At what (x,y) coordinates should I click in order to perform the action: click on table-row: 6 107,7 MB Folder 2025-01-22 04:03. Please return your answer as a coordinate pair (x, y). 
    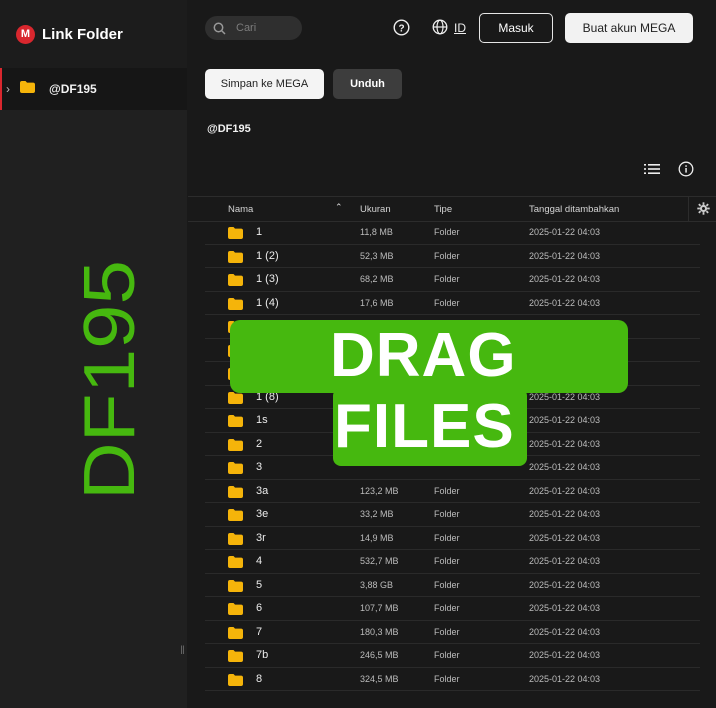
    Looking at the image, I should click on (452, 609).